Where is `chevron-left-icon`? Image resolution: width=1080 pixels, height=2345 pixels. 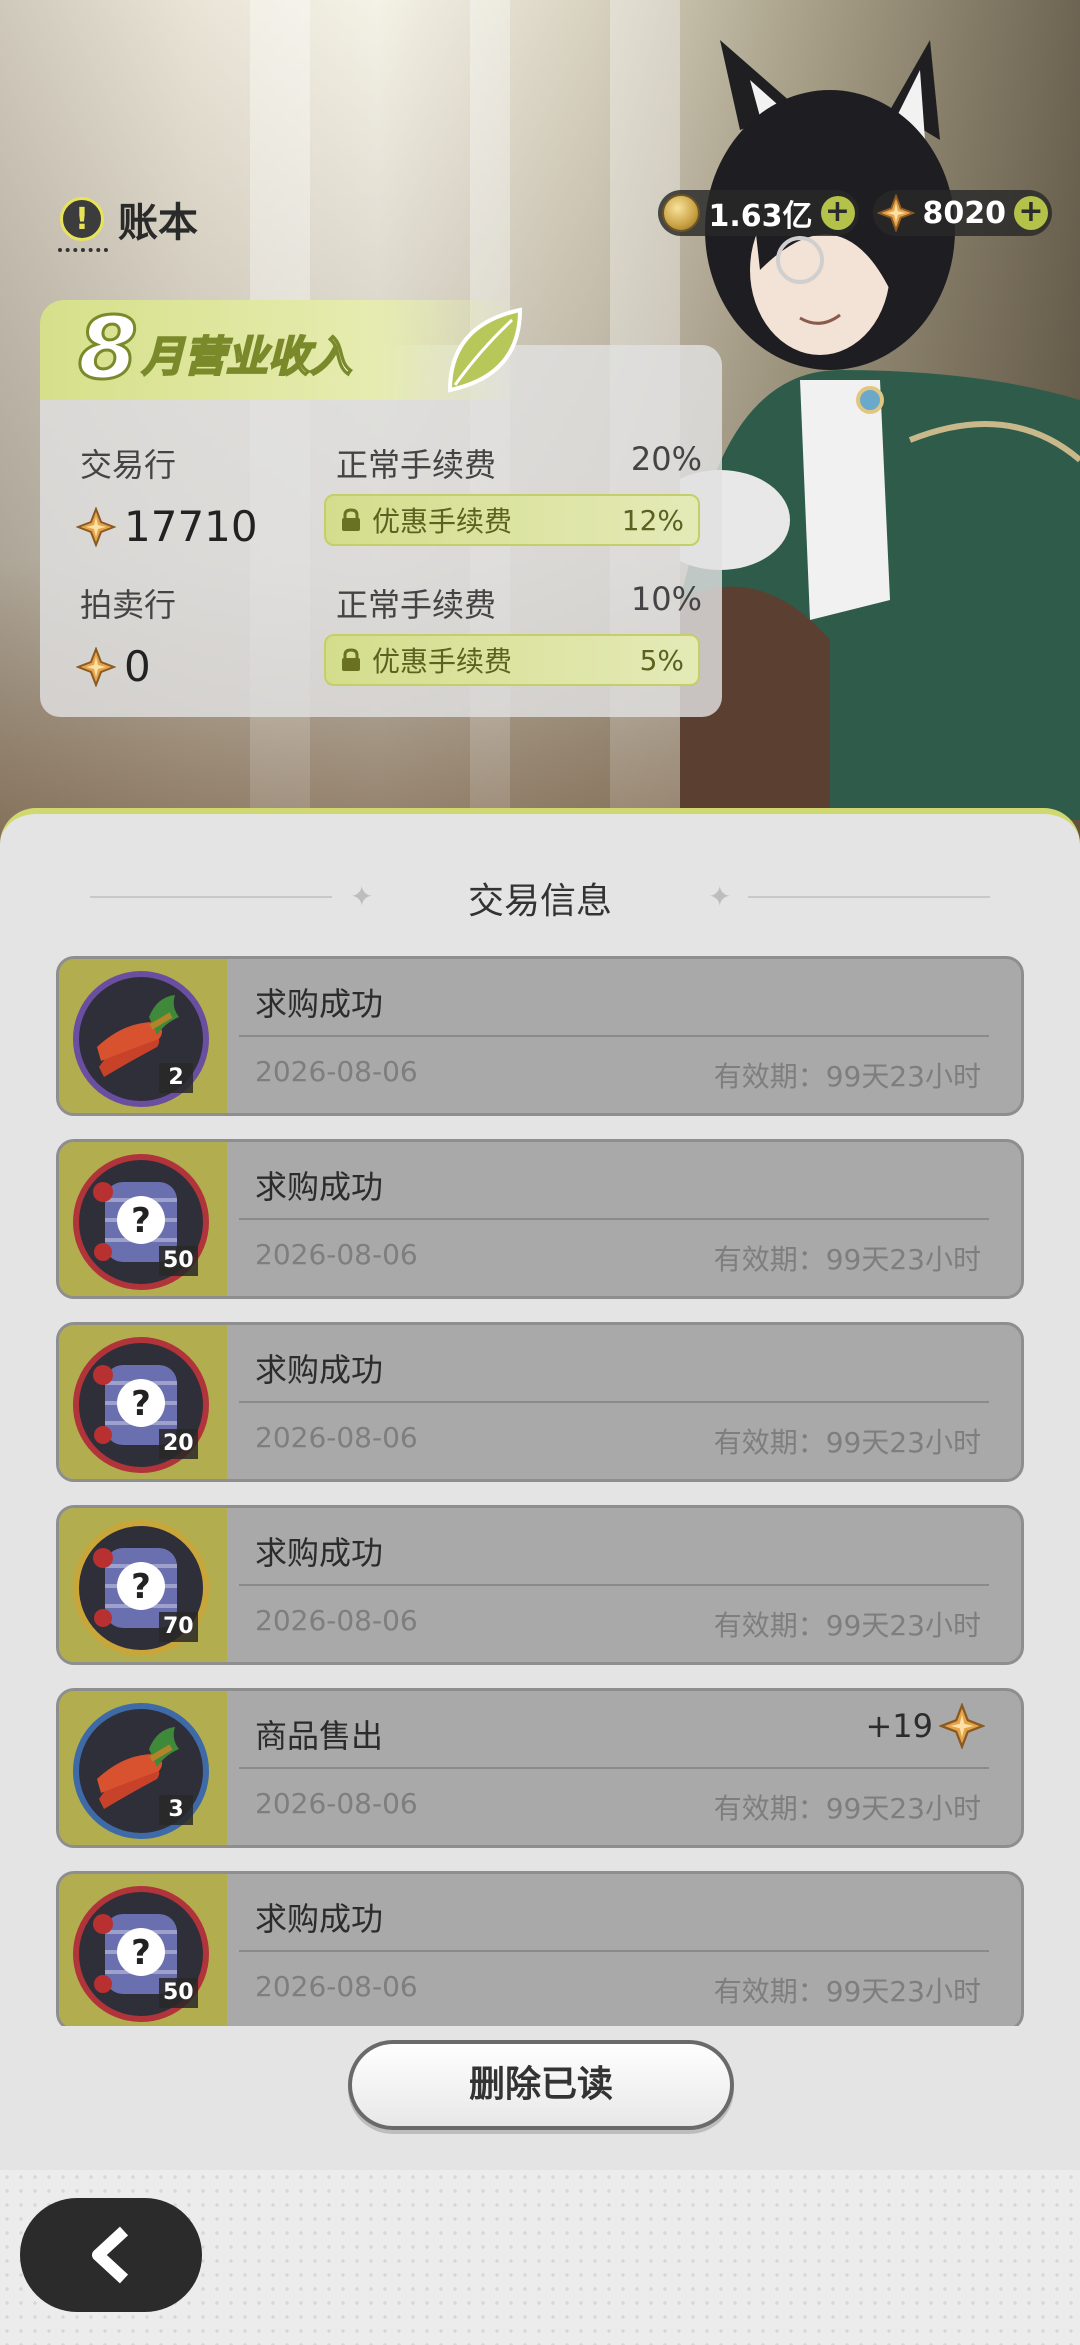
chevron-left-icon is located at coordinates (110, 2255).